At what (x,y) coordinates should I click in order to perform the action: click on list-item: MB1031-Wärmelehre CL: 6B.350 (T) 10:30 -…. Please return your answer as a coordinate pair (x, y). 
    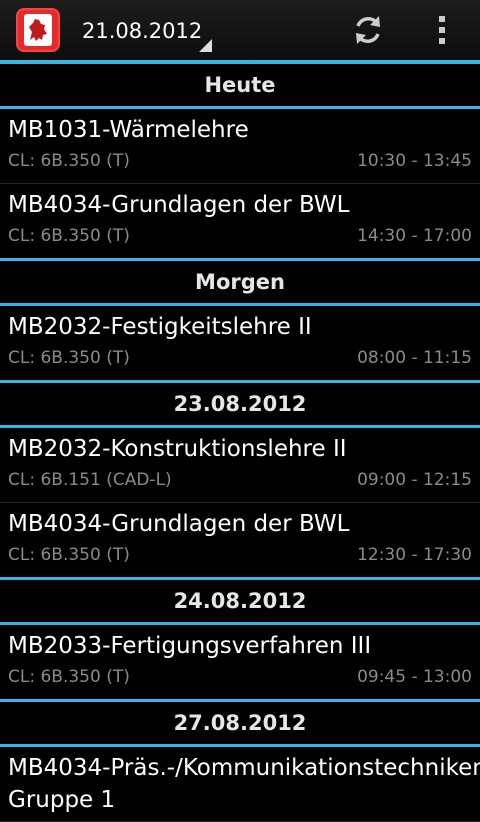
    Looking at the image, I should click on (240, 146).